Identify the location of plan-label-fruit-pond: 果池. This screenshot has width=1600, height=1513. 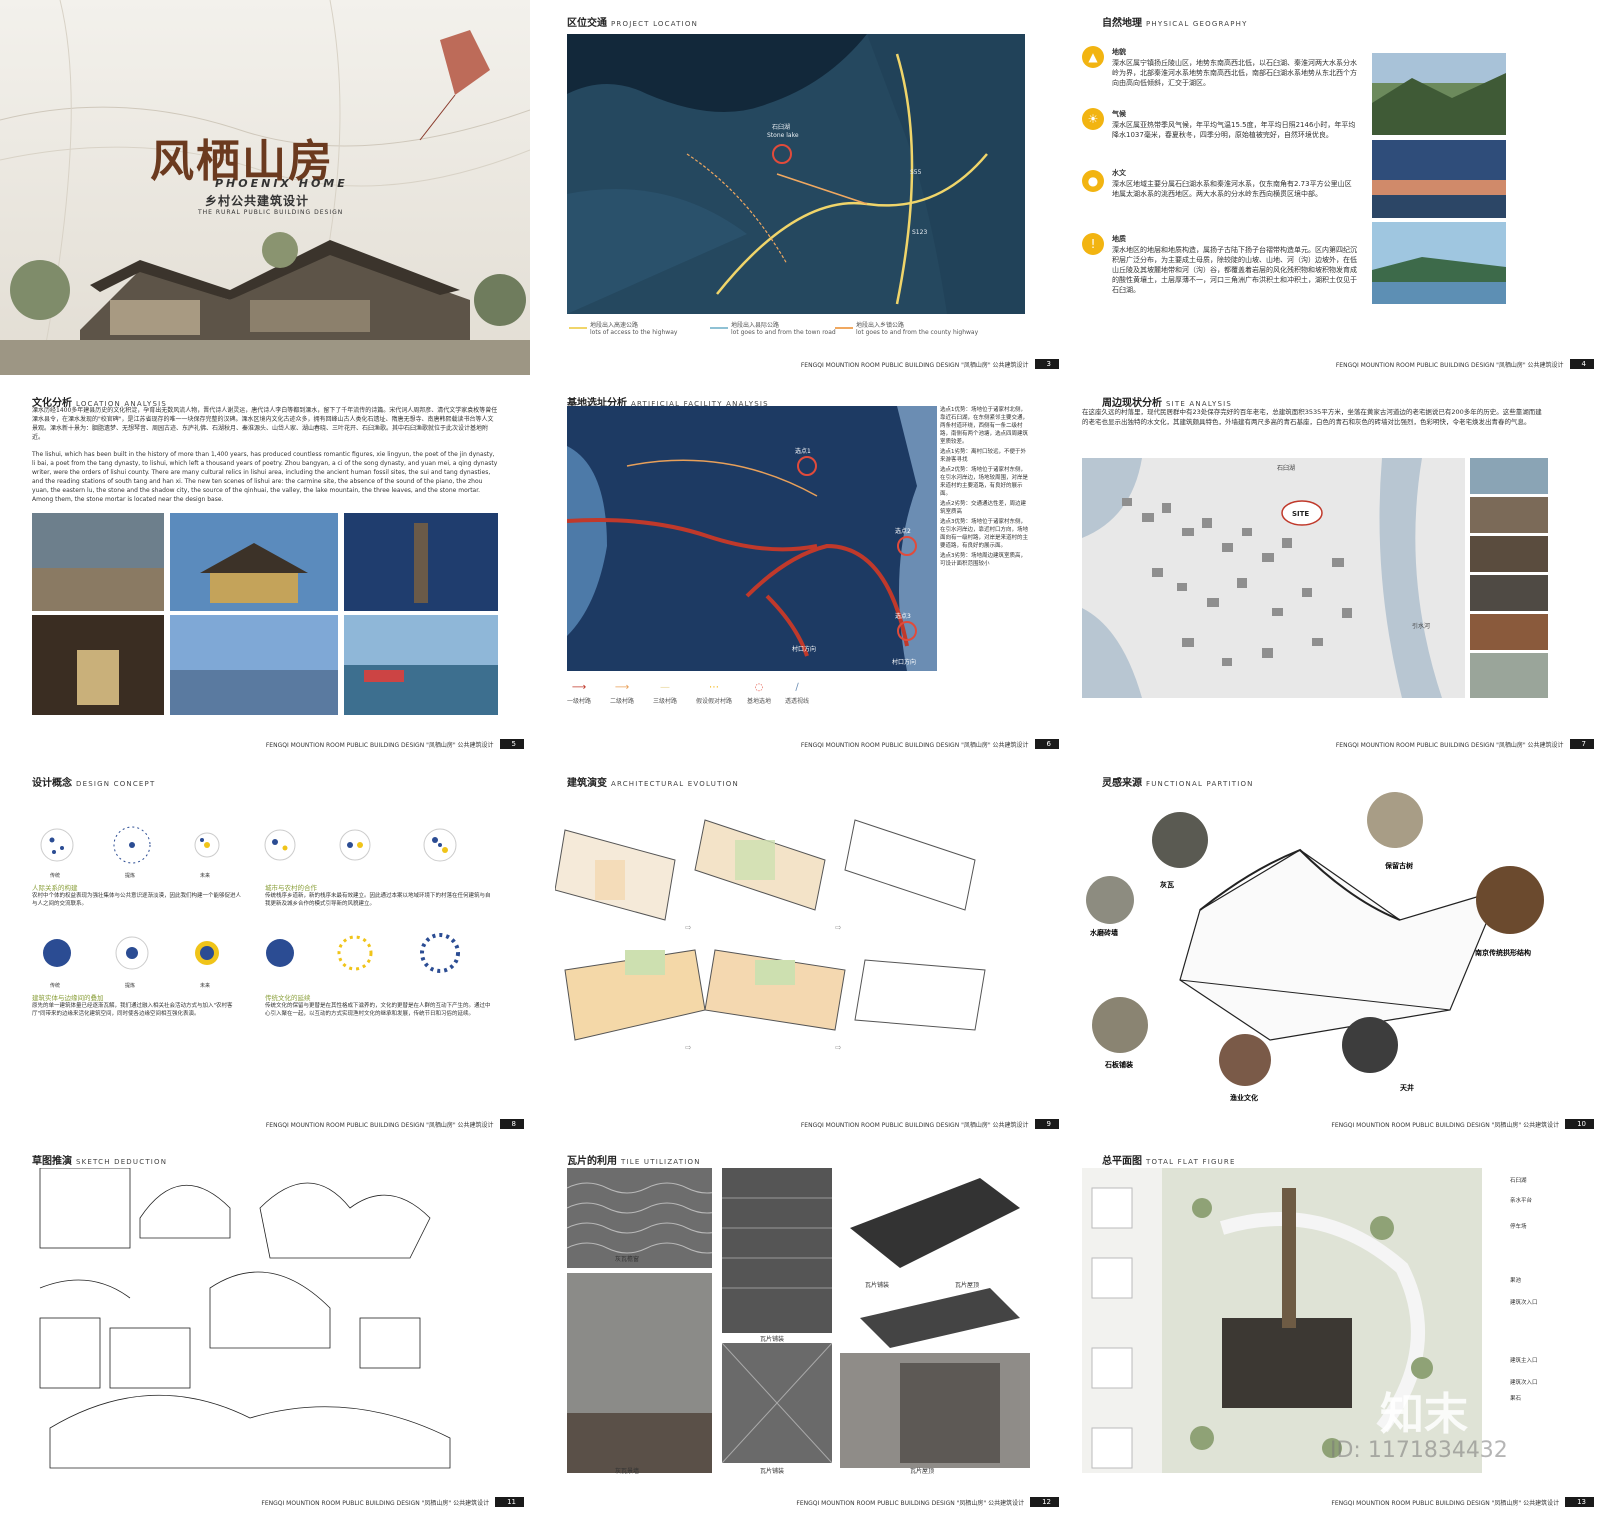
(1516, 1281).